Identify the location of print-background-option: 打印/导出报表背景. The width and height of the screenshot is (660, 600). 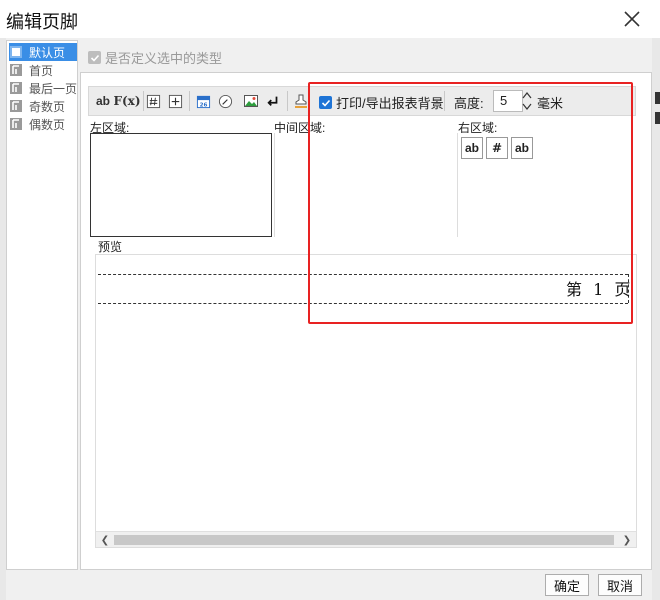
(381, 102).